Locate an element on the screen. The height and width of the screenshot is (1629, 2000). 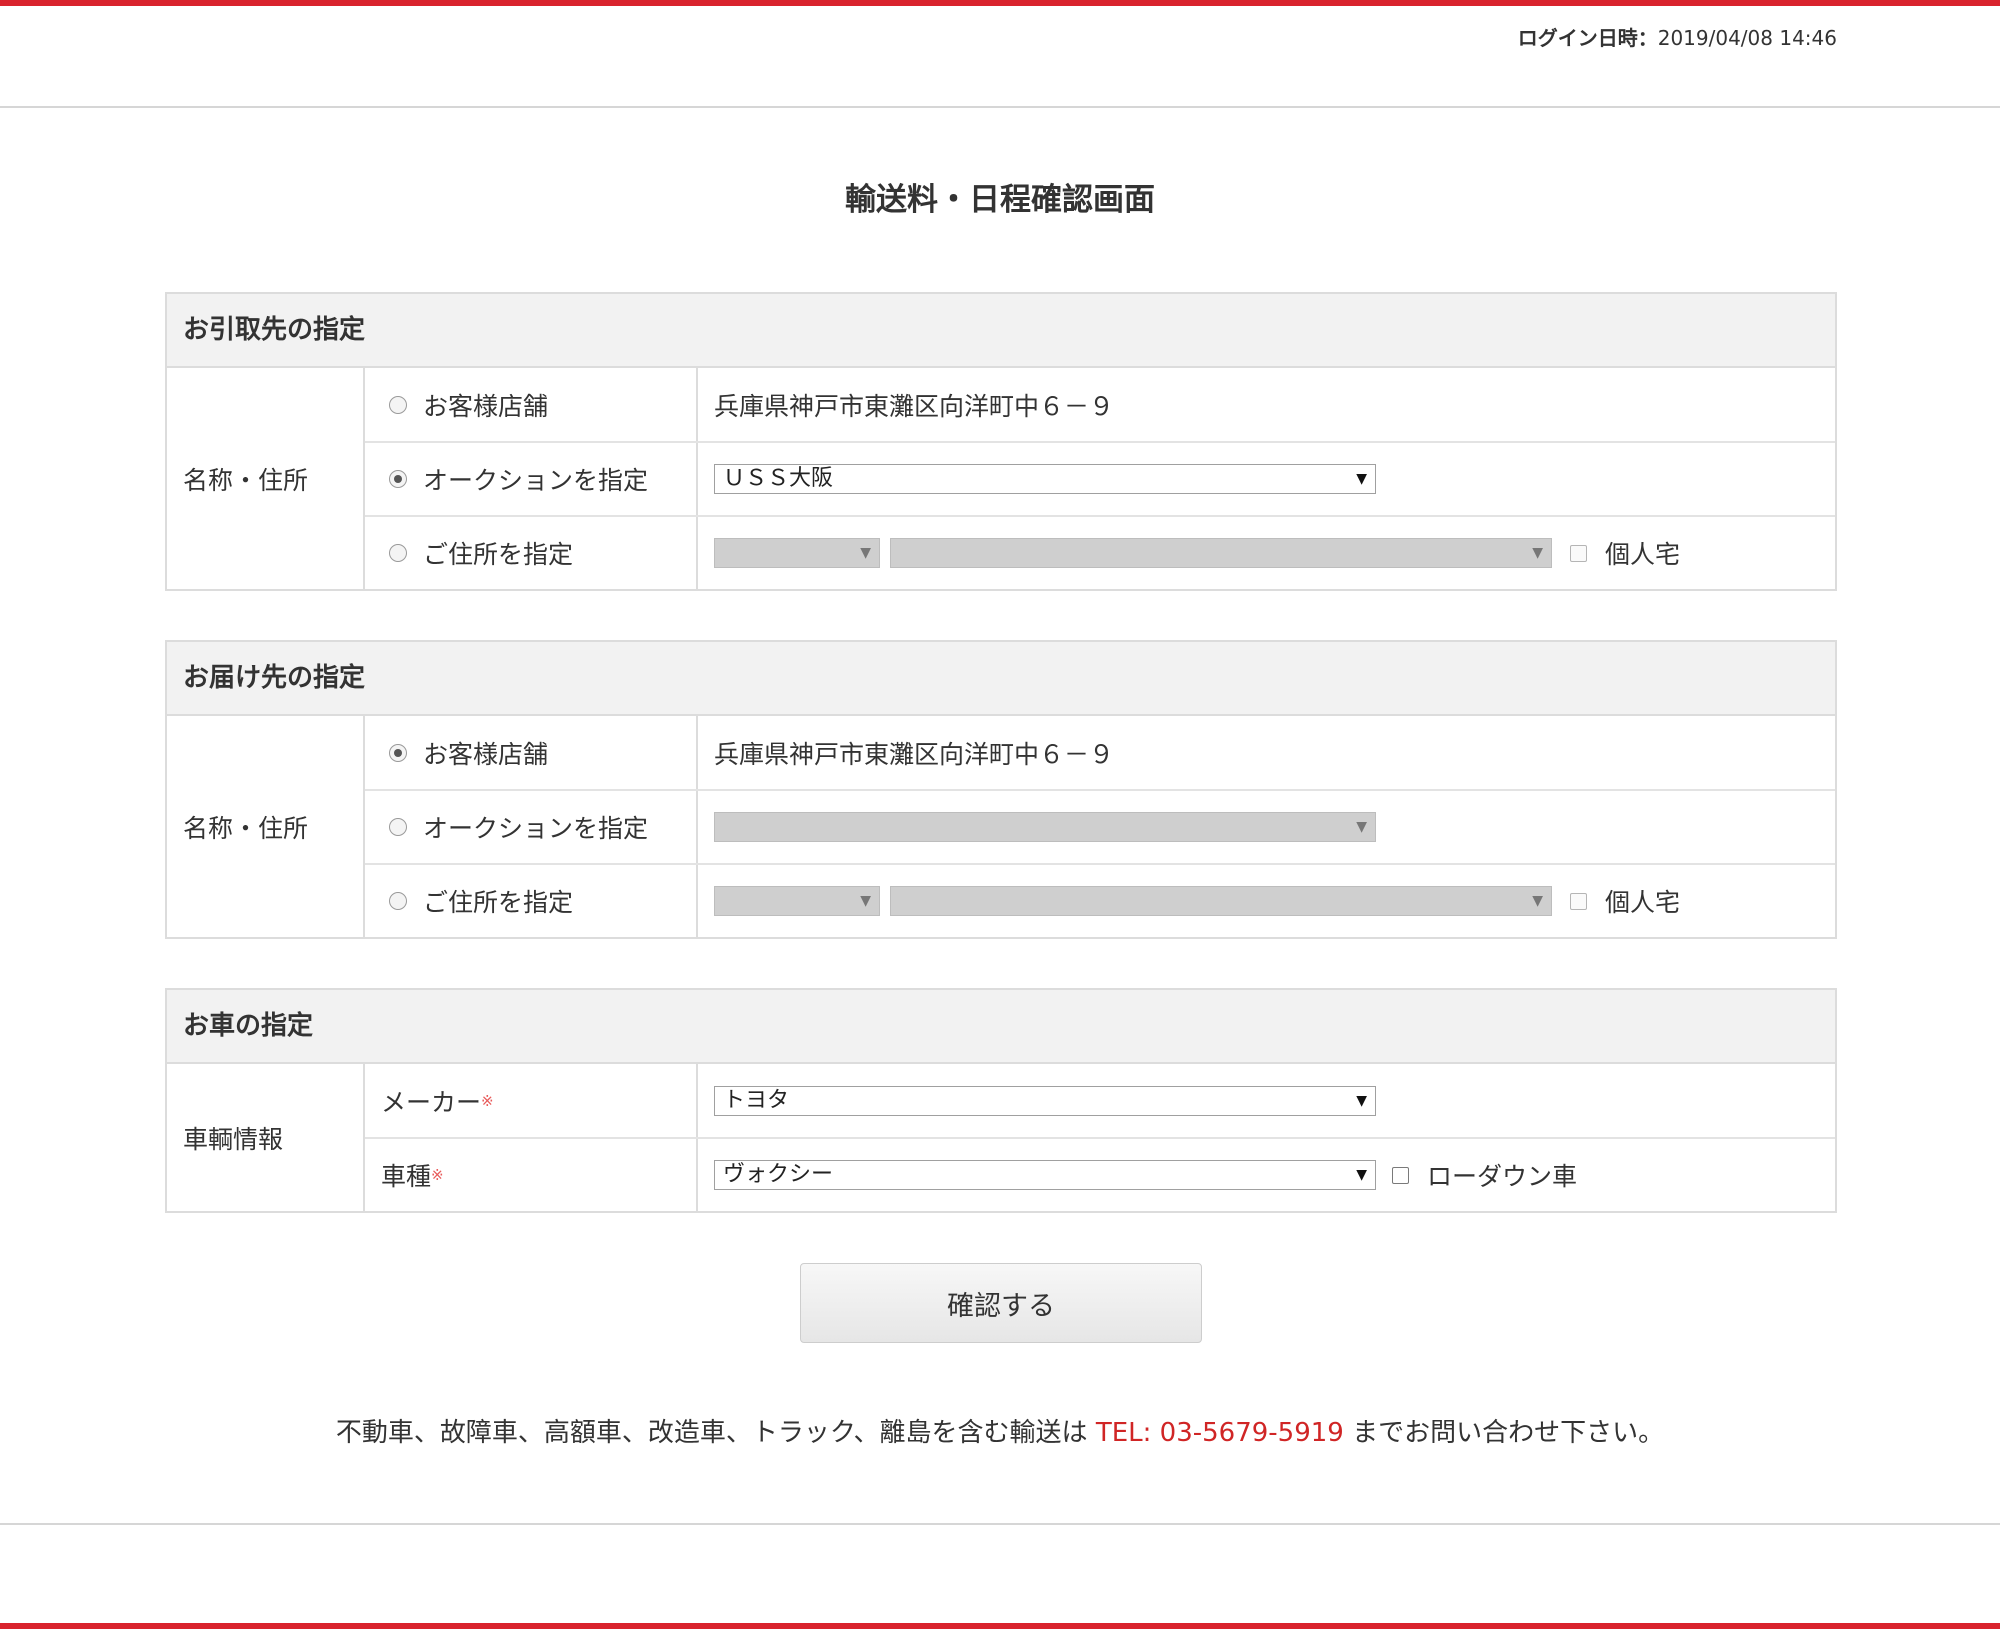
pickup-option-auction: オークションを指定 is located at coordinates (531, 479).